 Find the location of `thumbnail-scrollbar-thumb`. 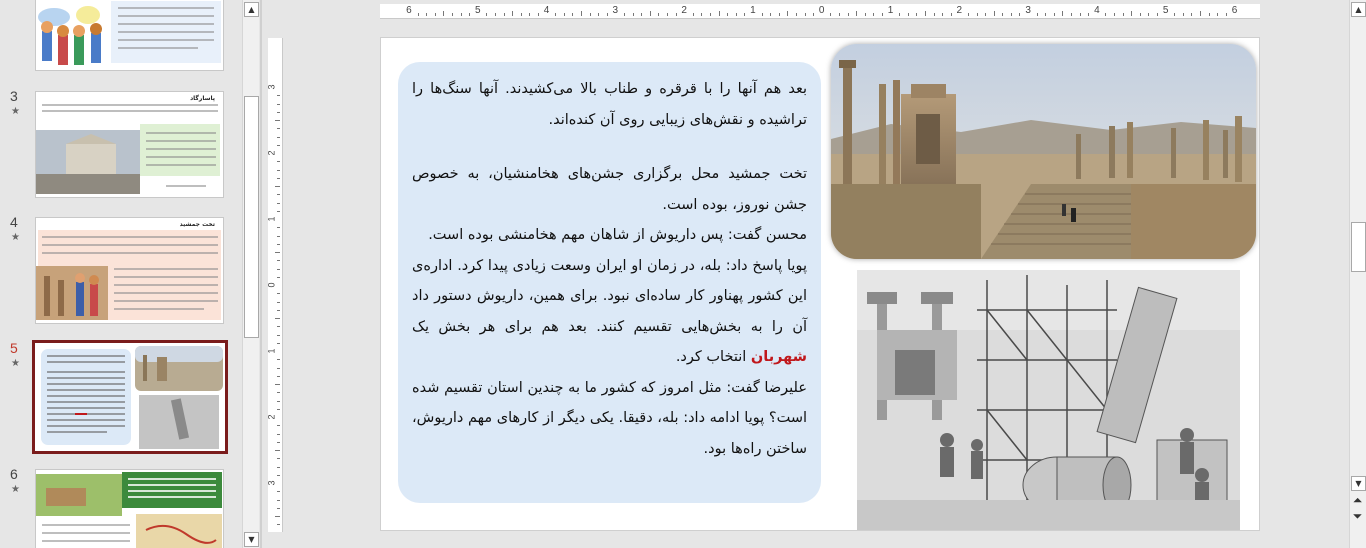

thumbnail-scrollbar-thumb is located at coordinates (251, 217).